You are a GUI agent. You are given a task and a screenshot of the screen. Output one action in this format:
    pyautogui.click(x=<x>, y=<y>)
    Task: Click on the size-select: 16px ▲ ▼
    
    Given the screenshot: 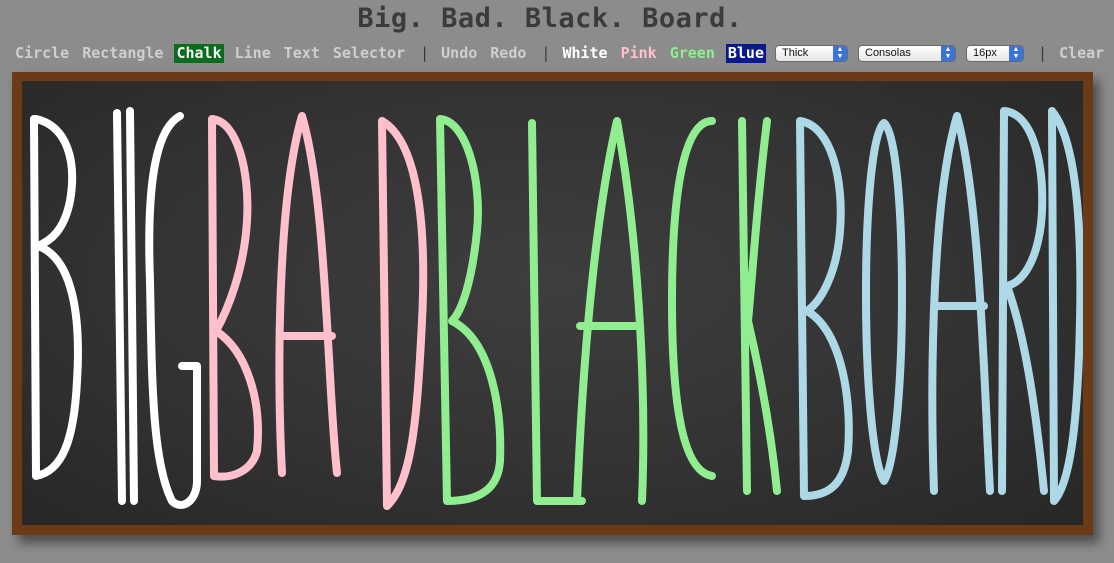 What is the action you would take?
    pyautogui.click(x=995, y=53)
    